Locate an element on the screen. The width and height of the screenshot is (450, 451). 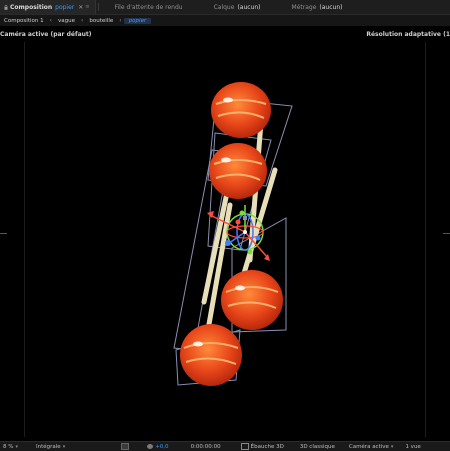
resolution-value: Intégrale is located at coordinates (48, 446).